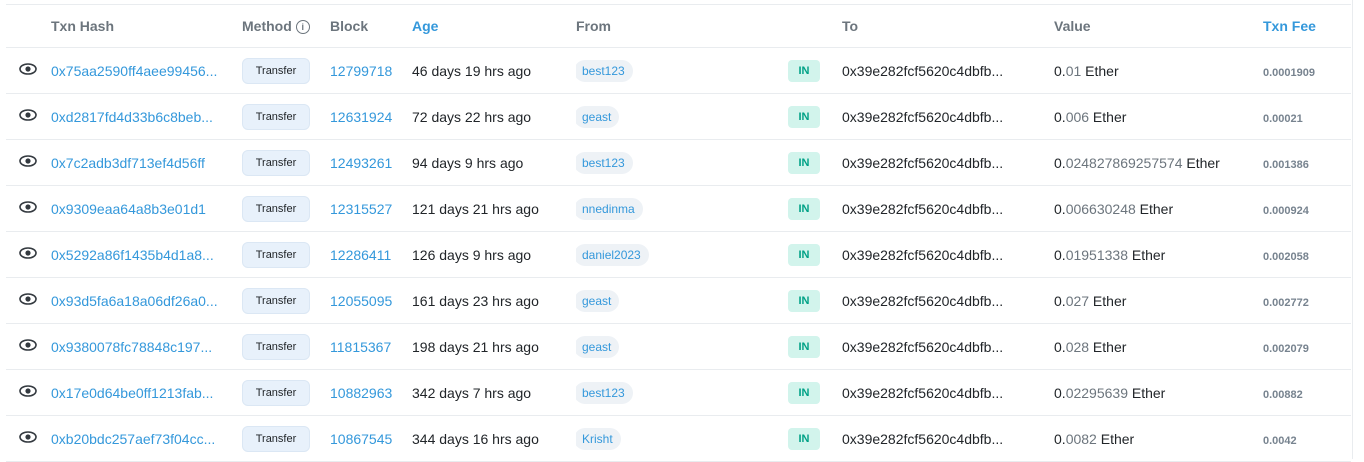 This screenshot has height=462, width=1364. What do you see at coordinates (371, 26) in the screenshot?
I see `col-block: Block` at bounding box center [371, 26].